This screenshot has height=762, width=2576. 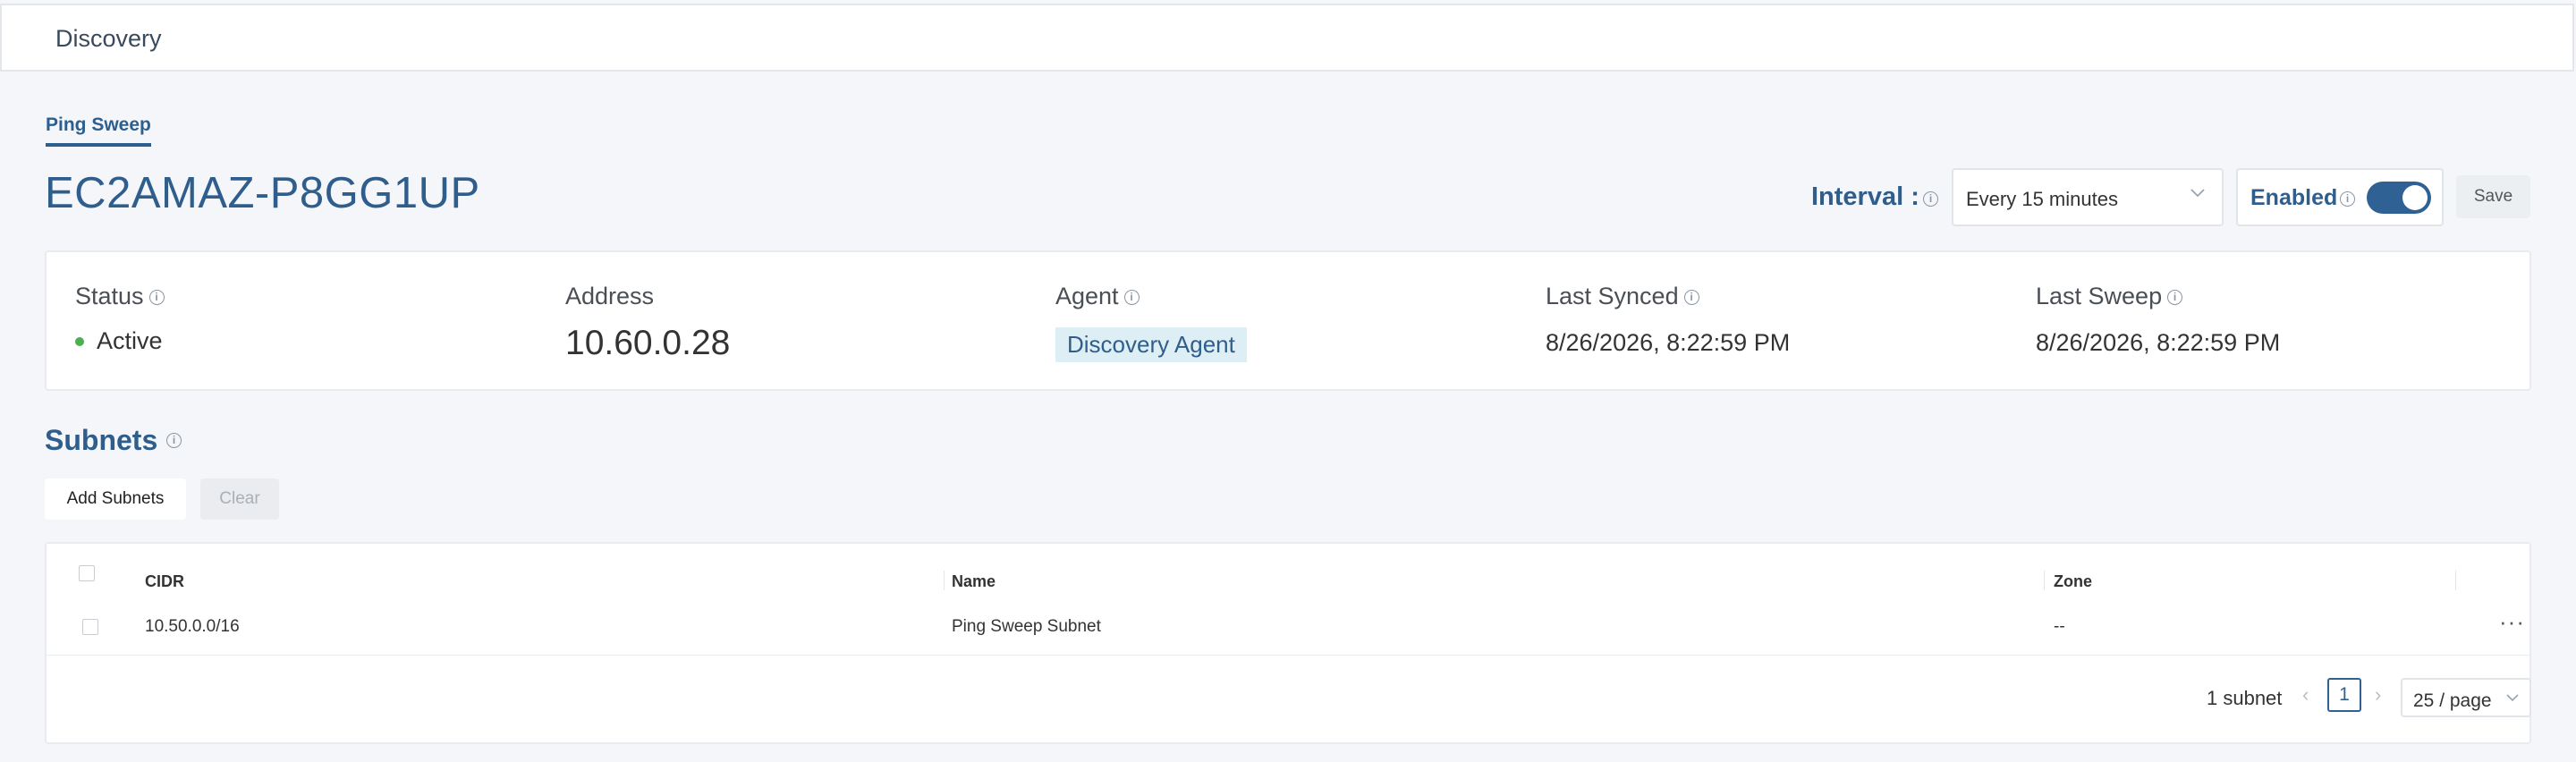 What do you see at coordinates (1026, 626) in the screenshot?
I see `cell-name: Ping Sweep Subnet` at bounding box center [1026, 626].